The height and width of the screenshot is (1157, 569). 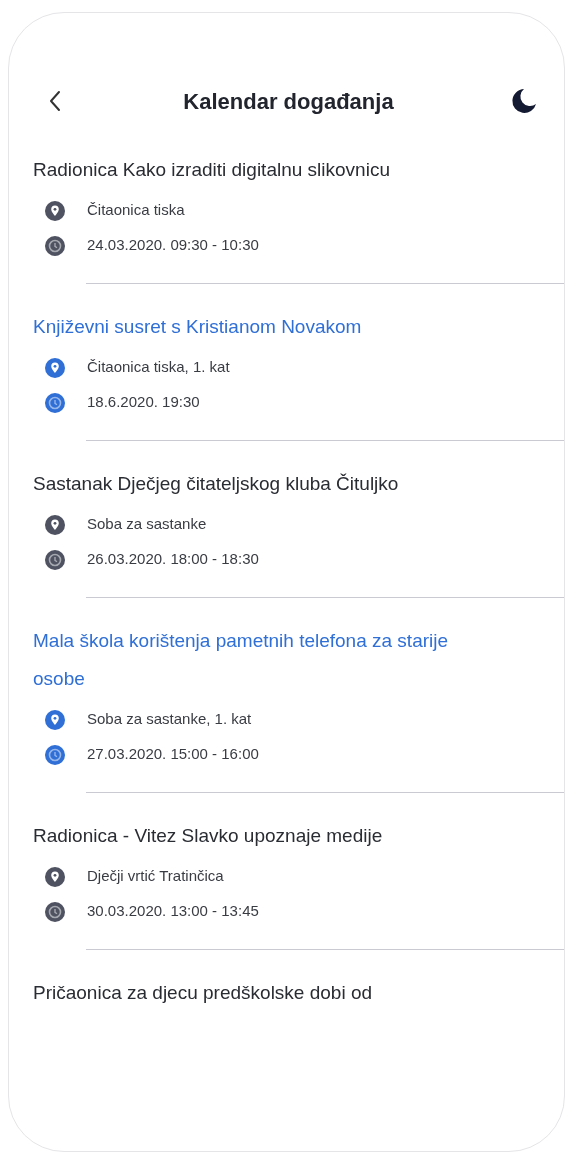 I want to click on event-location: Čitaonica tiska, so click(x=136, y=210).